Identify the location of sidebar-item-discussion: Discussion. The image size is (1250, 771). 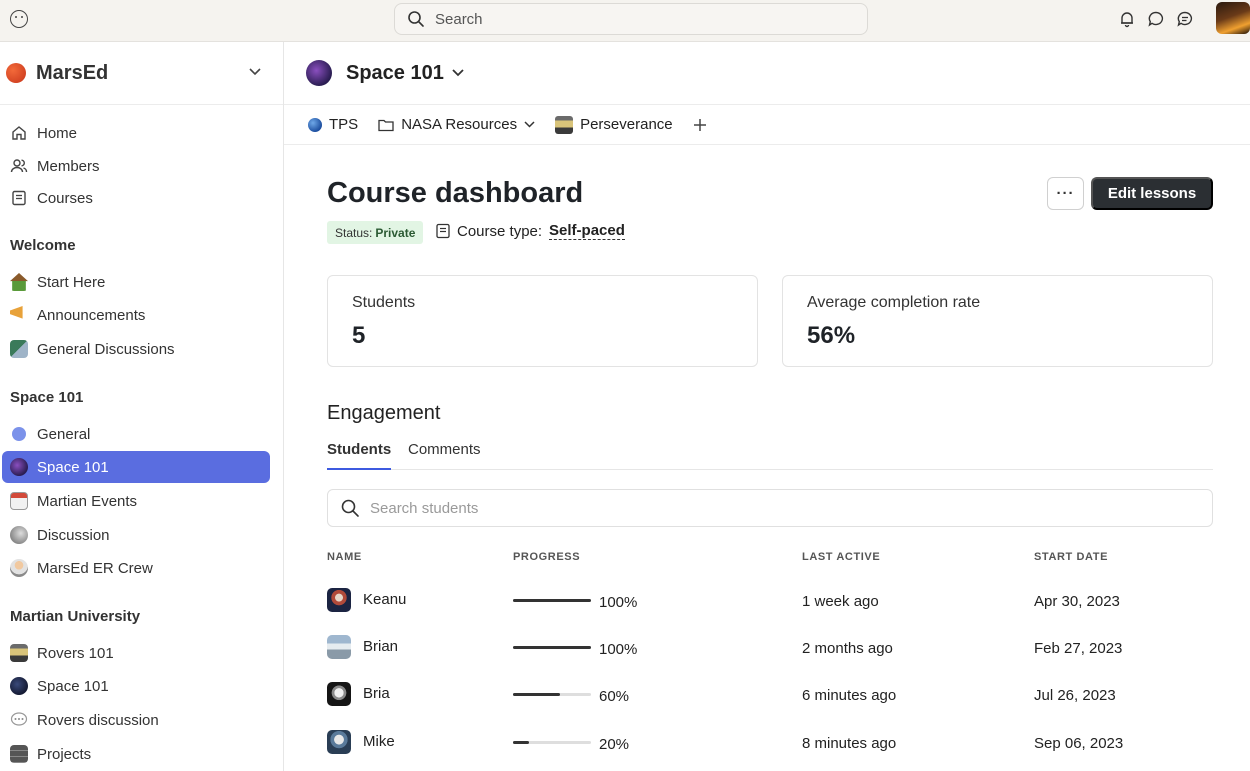
(136, 535).